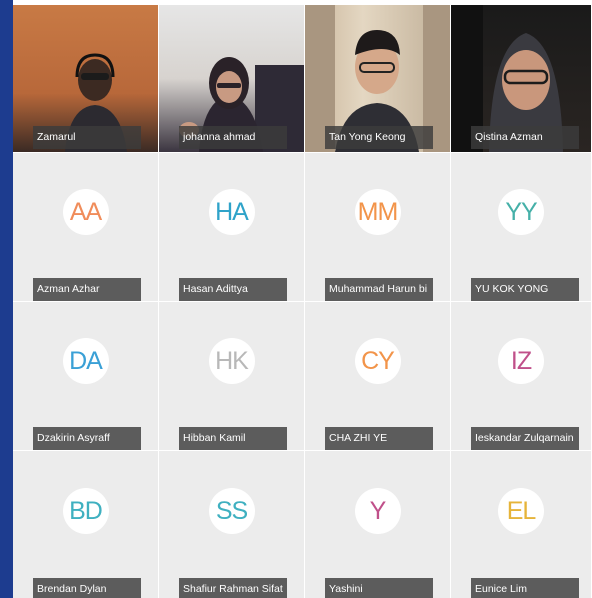 Image resolution: width=592 pixels, height=598 pixels. I want to click on participant-name-label: Hasan Adittya, so click(233, 289).